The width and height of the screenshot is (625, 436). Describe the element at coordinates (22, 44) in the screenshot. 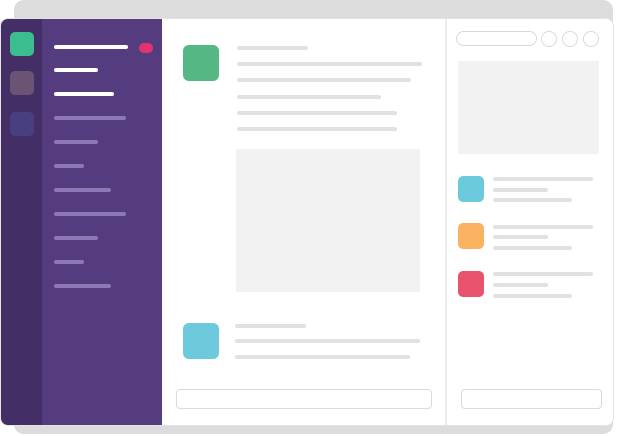

I see `team-icon-green` at that location.